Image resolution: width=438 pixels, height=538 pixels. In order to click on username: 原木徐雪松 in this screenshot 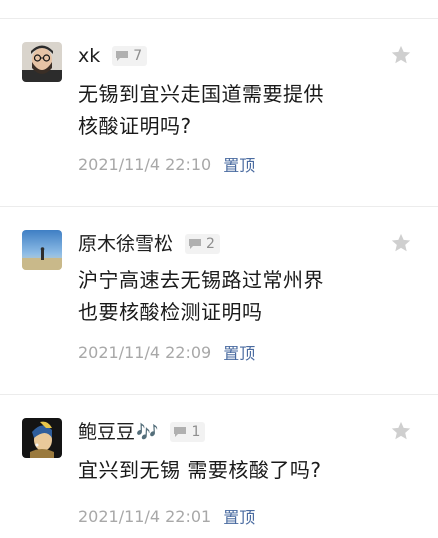, I will do `click(125, 244)`.